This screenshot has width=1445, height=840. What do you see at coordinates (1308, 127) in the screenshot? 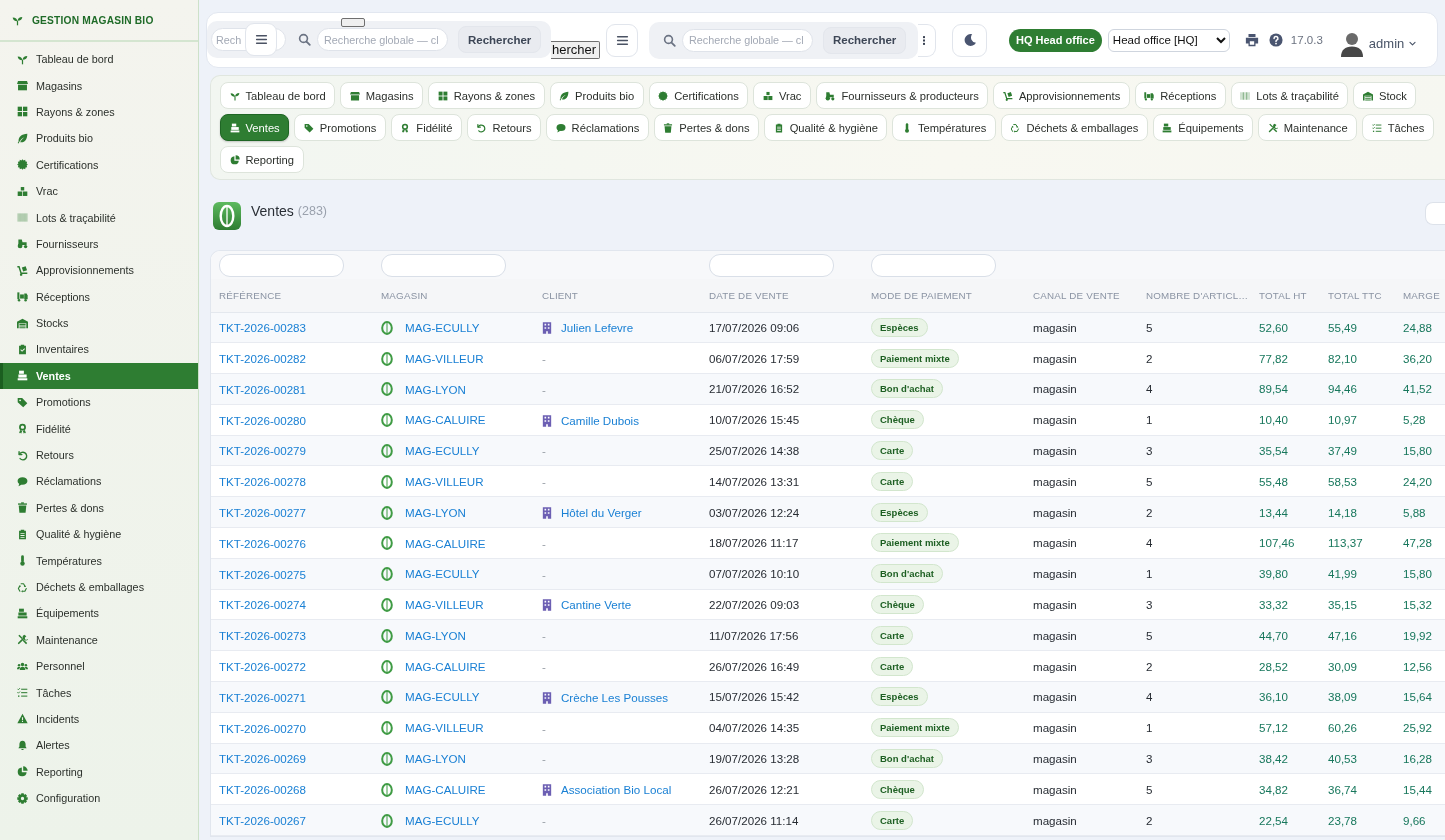
I see `module-tab: Maintenance` at bounding box center [1308, 127].